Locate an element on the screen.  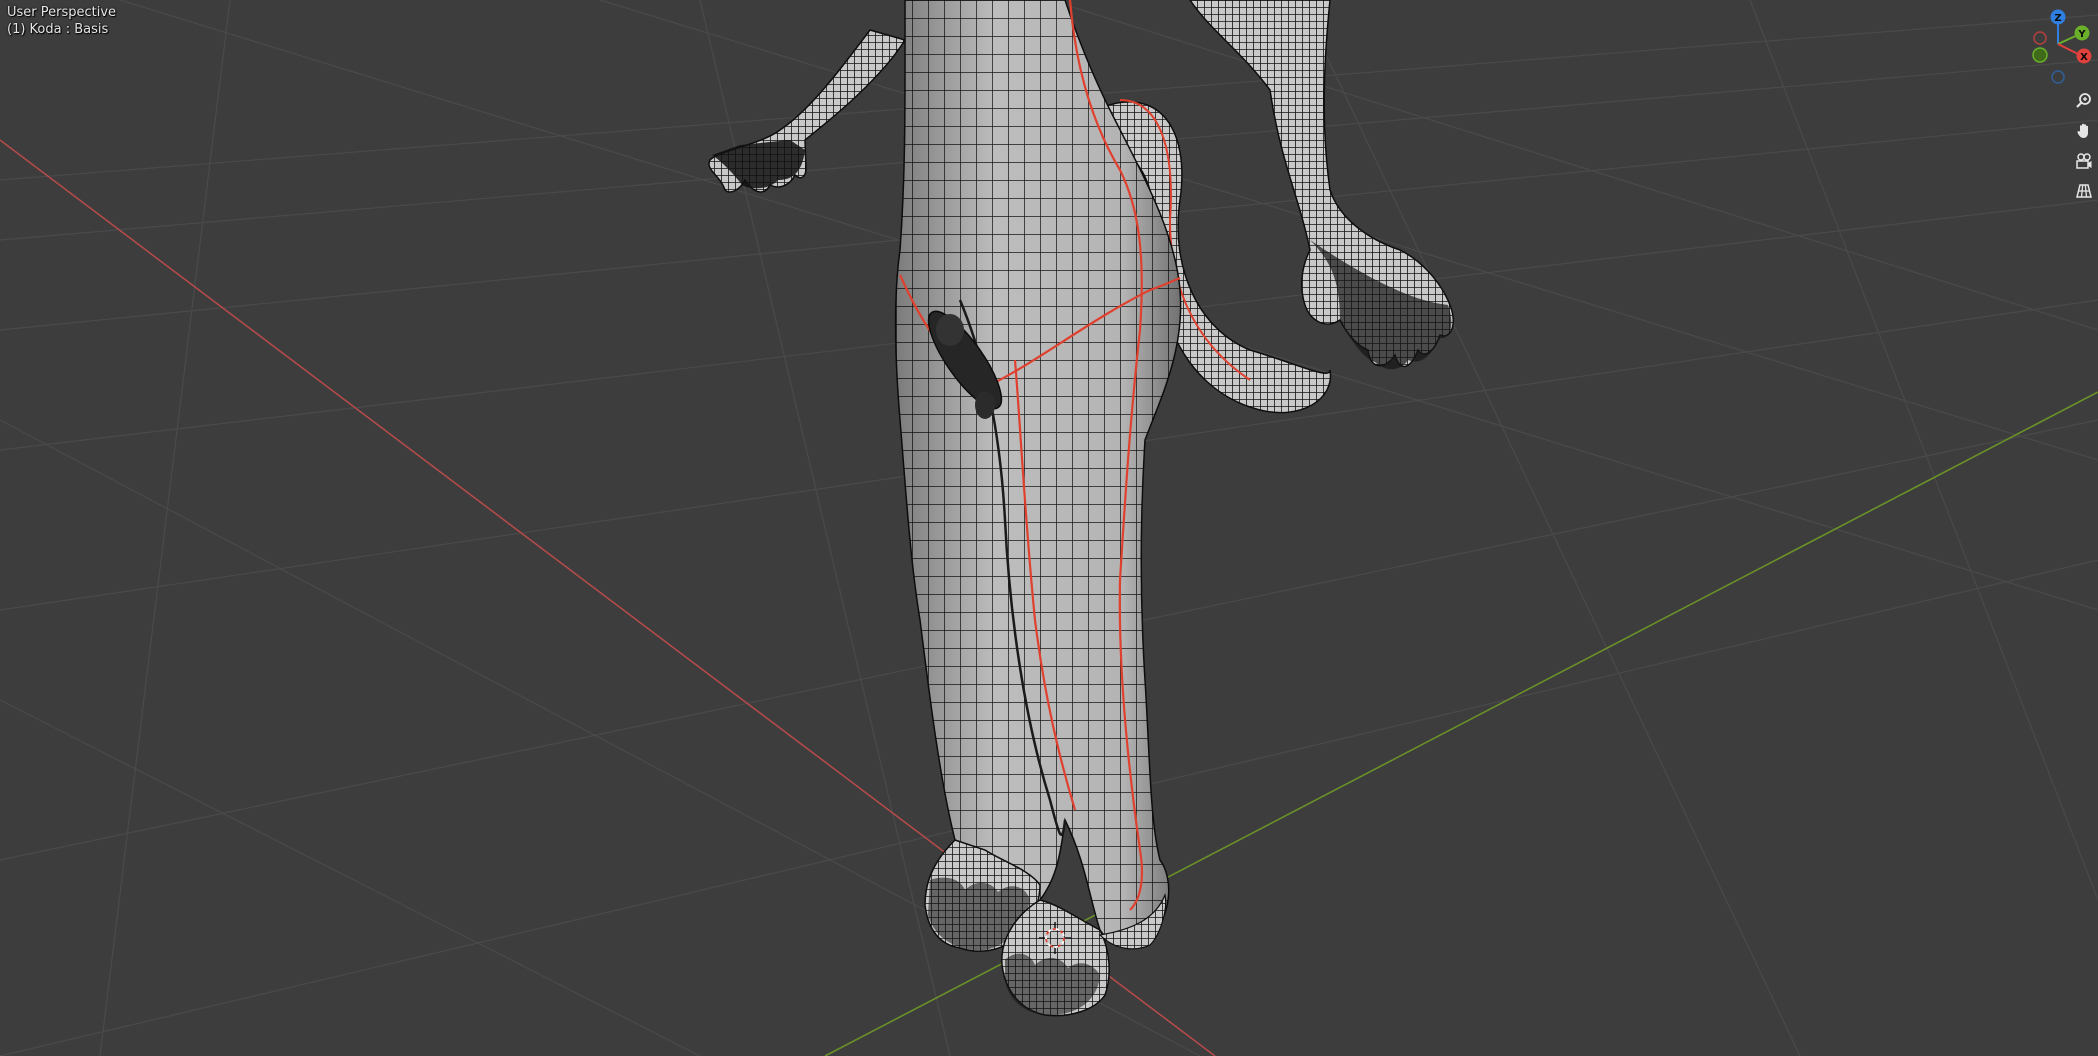
zoom-icon is located at coordinates (2083, 100).